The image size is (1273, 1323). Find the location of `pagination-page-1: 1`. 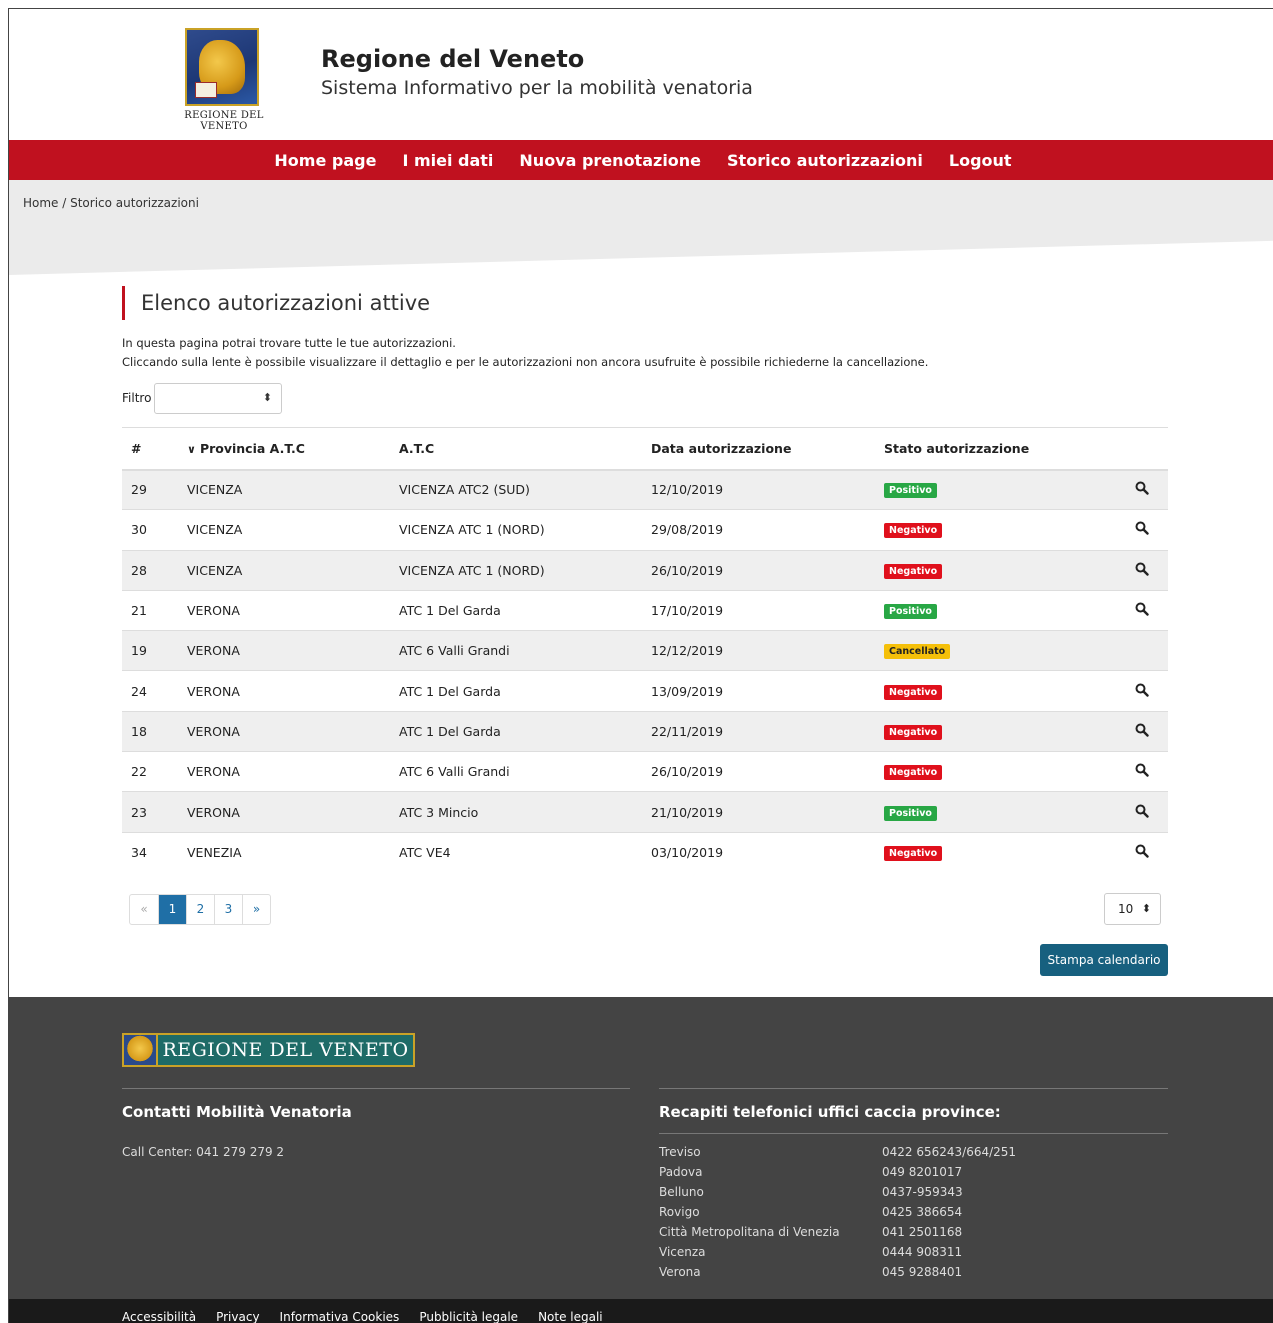

pagination-page-1: 1 is located at coordinates (172, 909).